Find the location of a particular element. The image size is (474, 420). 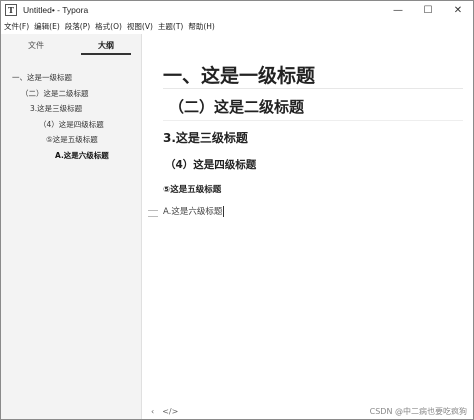

close-button: ✕ is located at coordinates (458, 10).